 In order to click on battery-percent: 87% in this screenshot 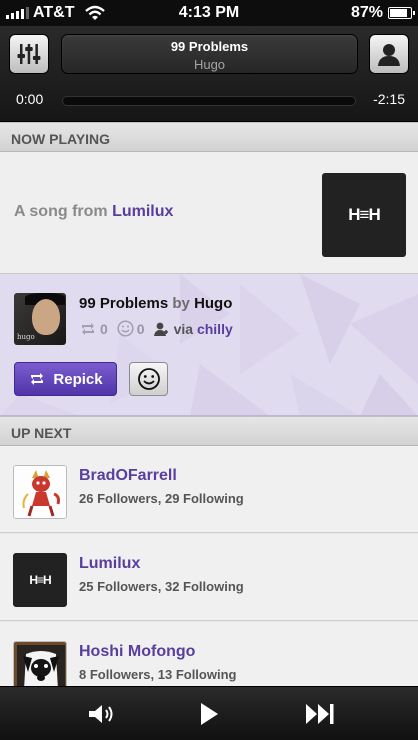, I will do `click(366, 12)`.